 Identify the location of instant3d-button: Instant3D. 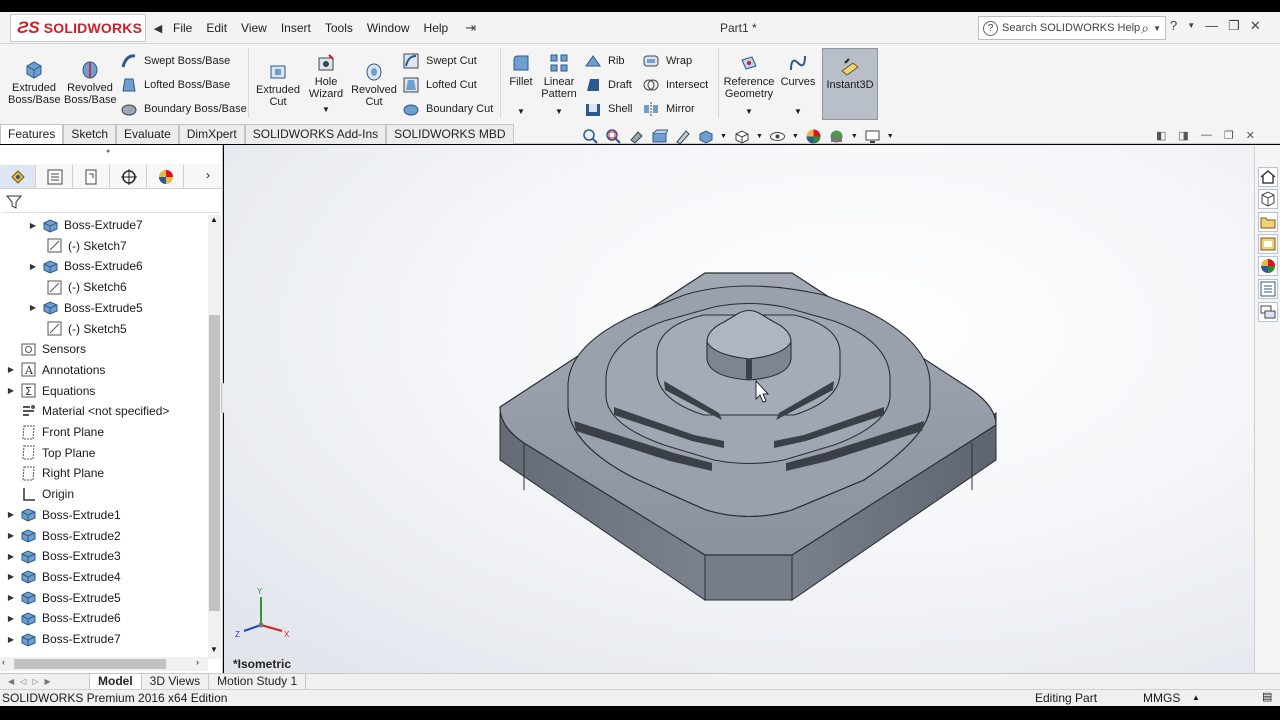
(850, 84).